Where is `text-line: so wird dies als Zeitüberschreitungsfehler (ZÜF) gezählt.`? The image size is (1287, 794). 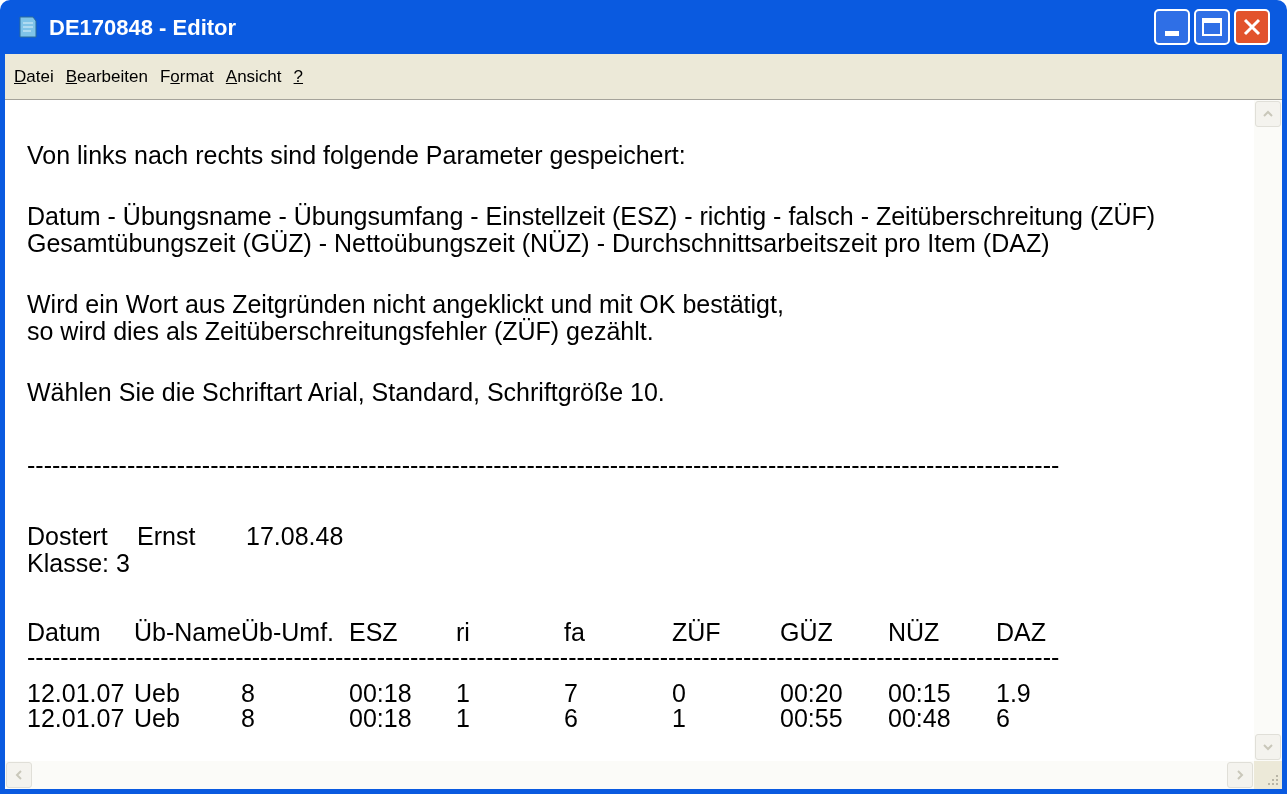 text-line: so wird dies als Zeitüberschreitungsfehler (ZÜF) gezählt. is located at coordinates (340, 331).